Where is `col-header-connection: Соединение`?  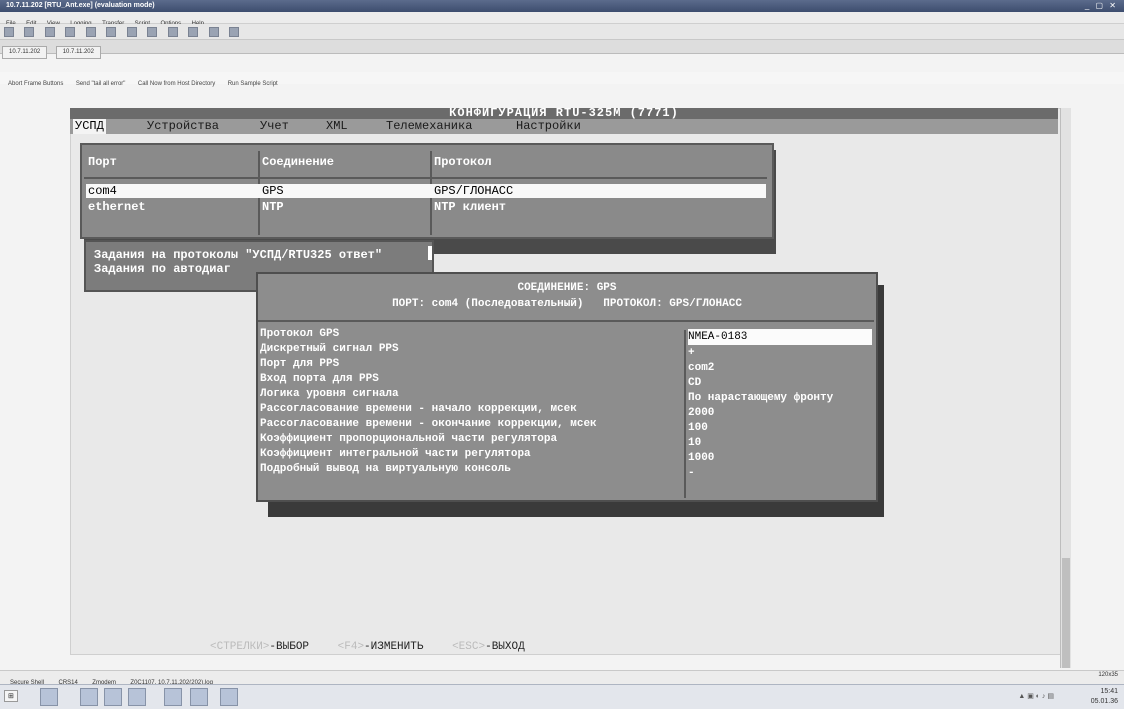 col-header-connection: Соединение is located at coordinates (298, 162).